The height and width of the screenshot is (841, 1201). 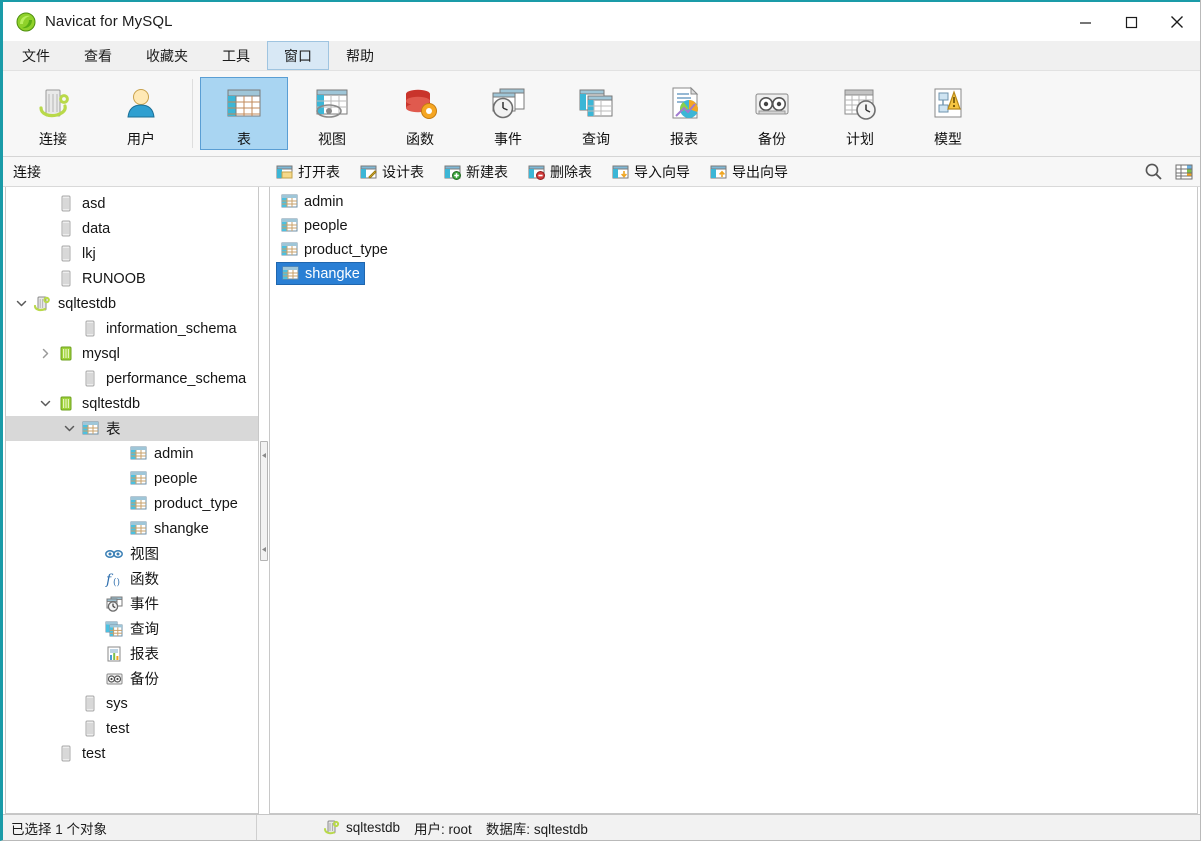 What do you see at coordinates (167, 55) in the screenshot?
I see `menu-favorites: 收藏夹` at bounding box center [167, 55].